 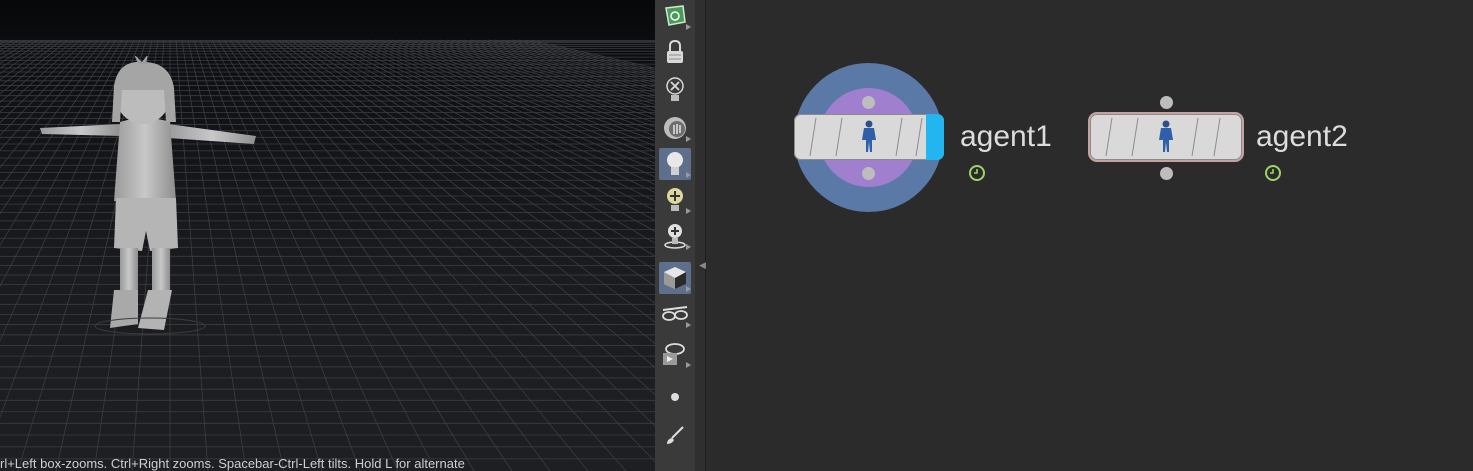 I want to click on display-options-icon, so click(x=675, y=16).